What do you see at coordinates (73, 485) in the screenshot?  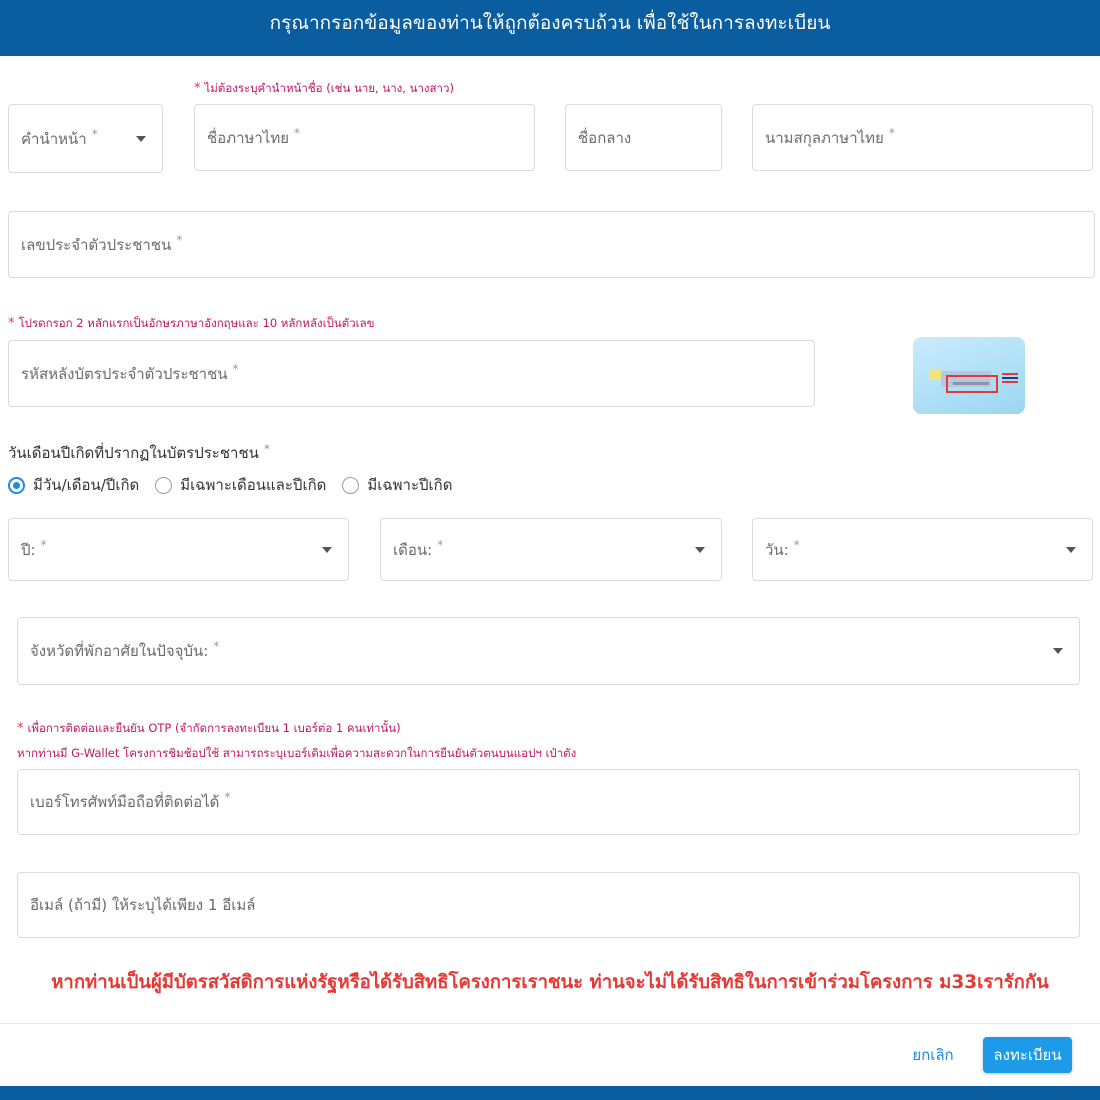 I see `dob-option-full: มีวัน/เดือน/ปีเกิด` at bounding box center [73, 485].